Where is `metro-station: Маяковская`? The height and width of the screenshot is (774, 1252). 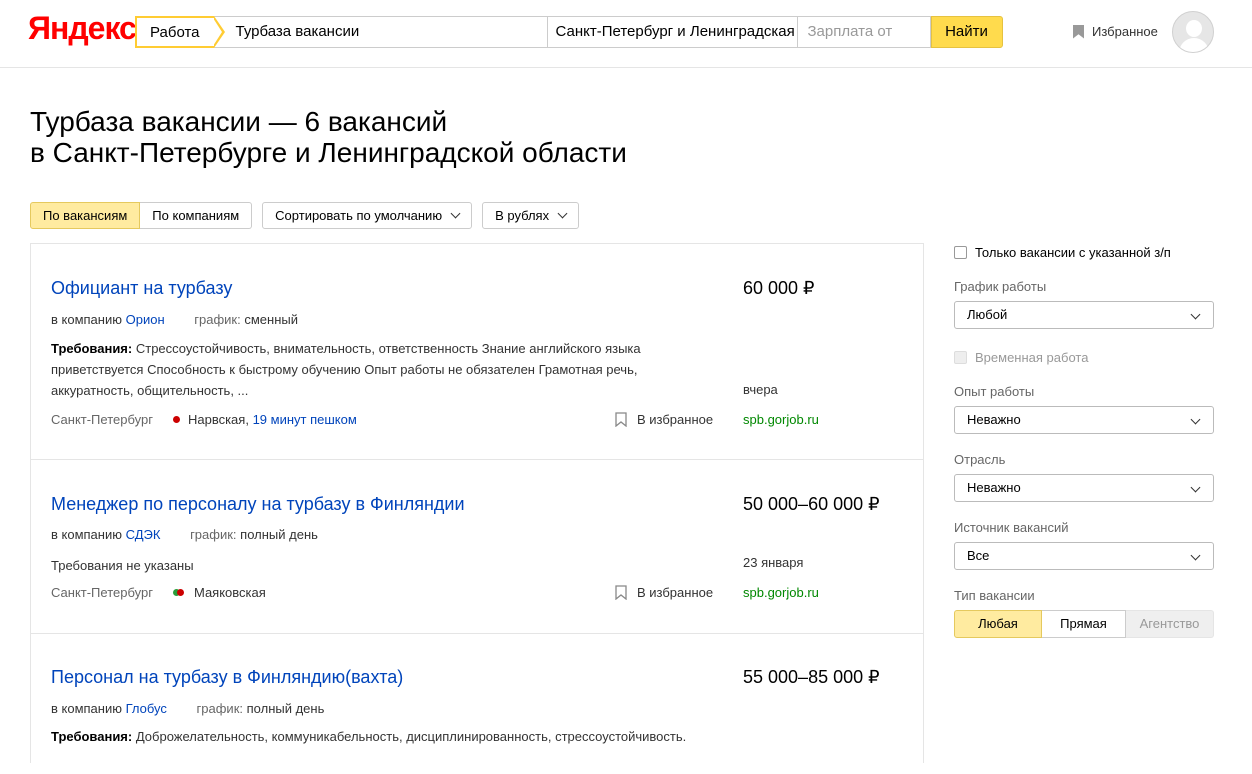 metro-station: Маяковская is located at coordinates (219, 592).